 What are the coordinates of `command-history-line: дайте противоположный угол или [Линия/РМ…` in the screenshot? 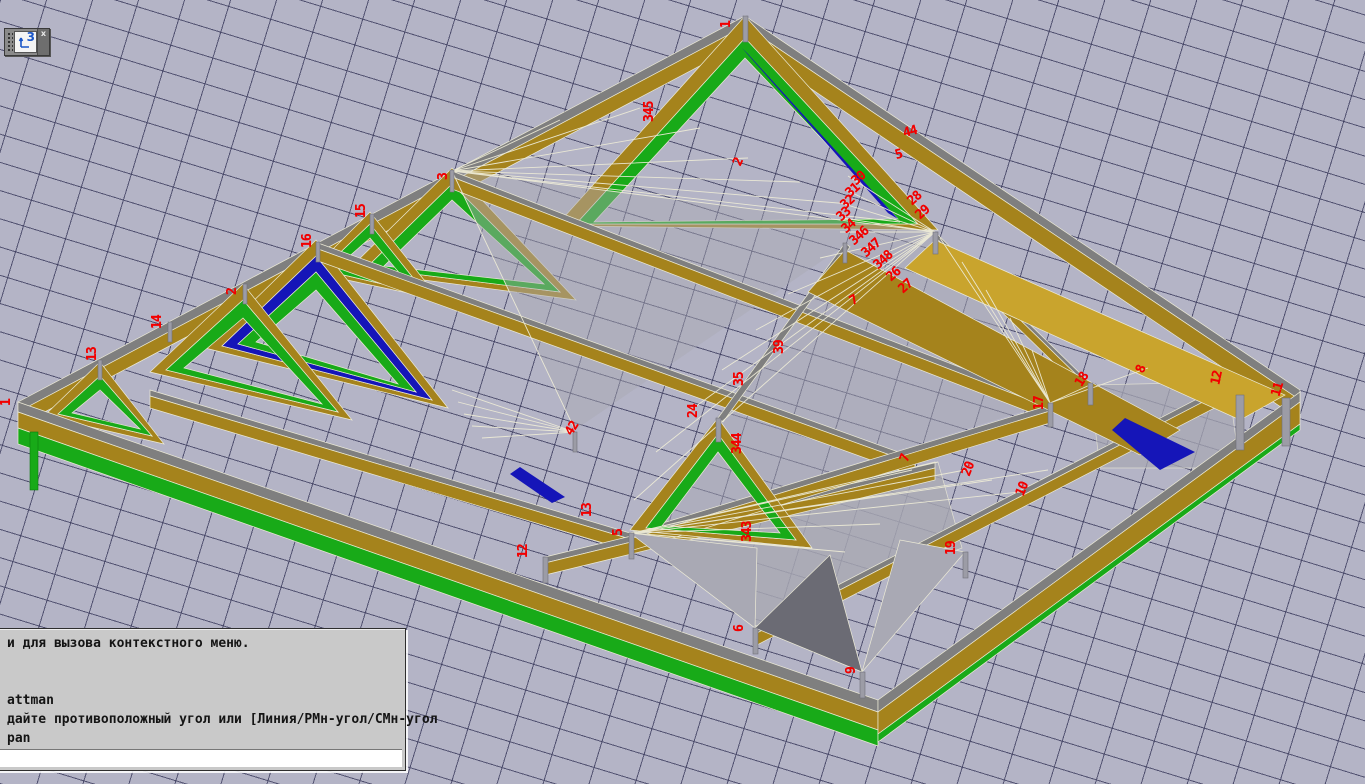 It's located at (222, 719).